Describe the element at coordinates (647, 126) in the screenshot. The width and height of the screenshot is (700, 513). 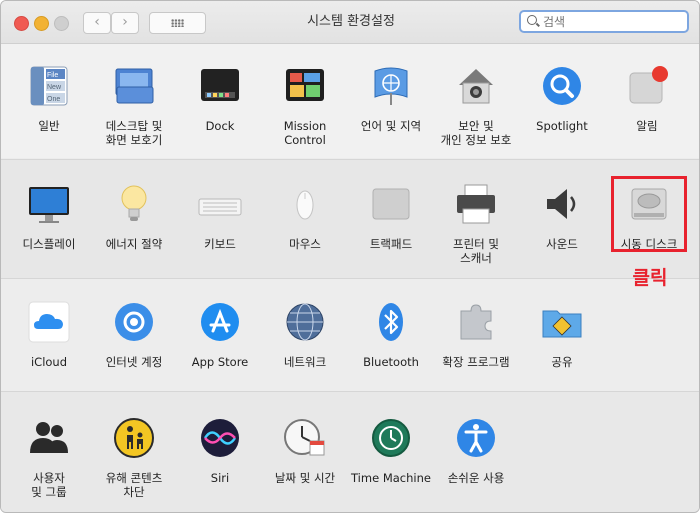
I see `pane-label: 알림` at that location.